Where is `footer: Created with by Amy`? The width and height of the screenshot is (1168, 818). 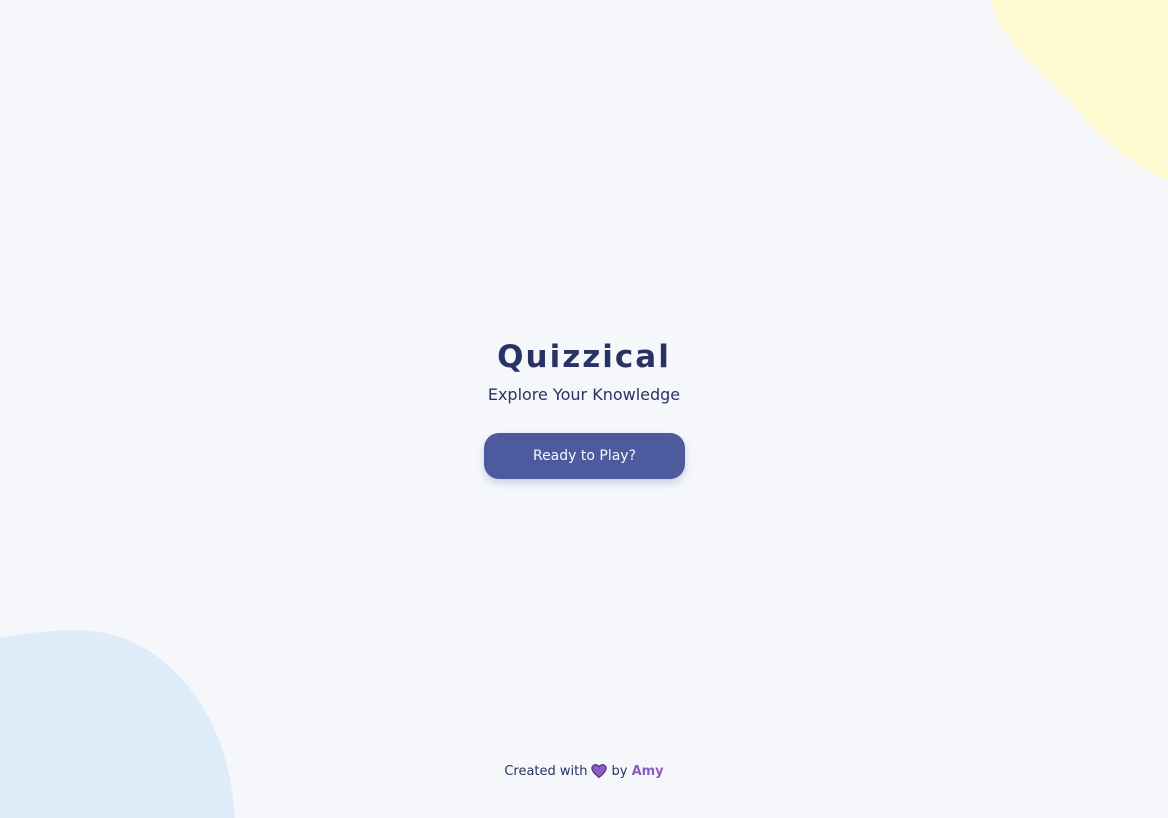
footer: Created with by Amy is located at coordinates (584, 773).